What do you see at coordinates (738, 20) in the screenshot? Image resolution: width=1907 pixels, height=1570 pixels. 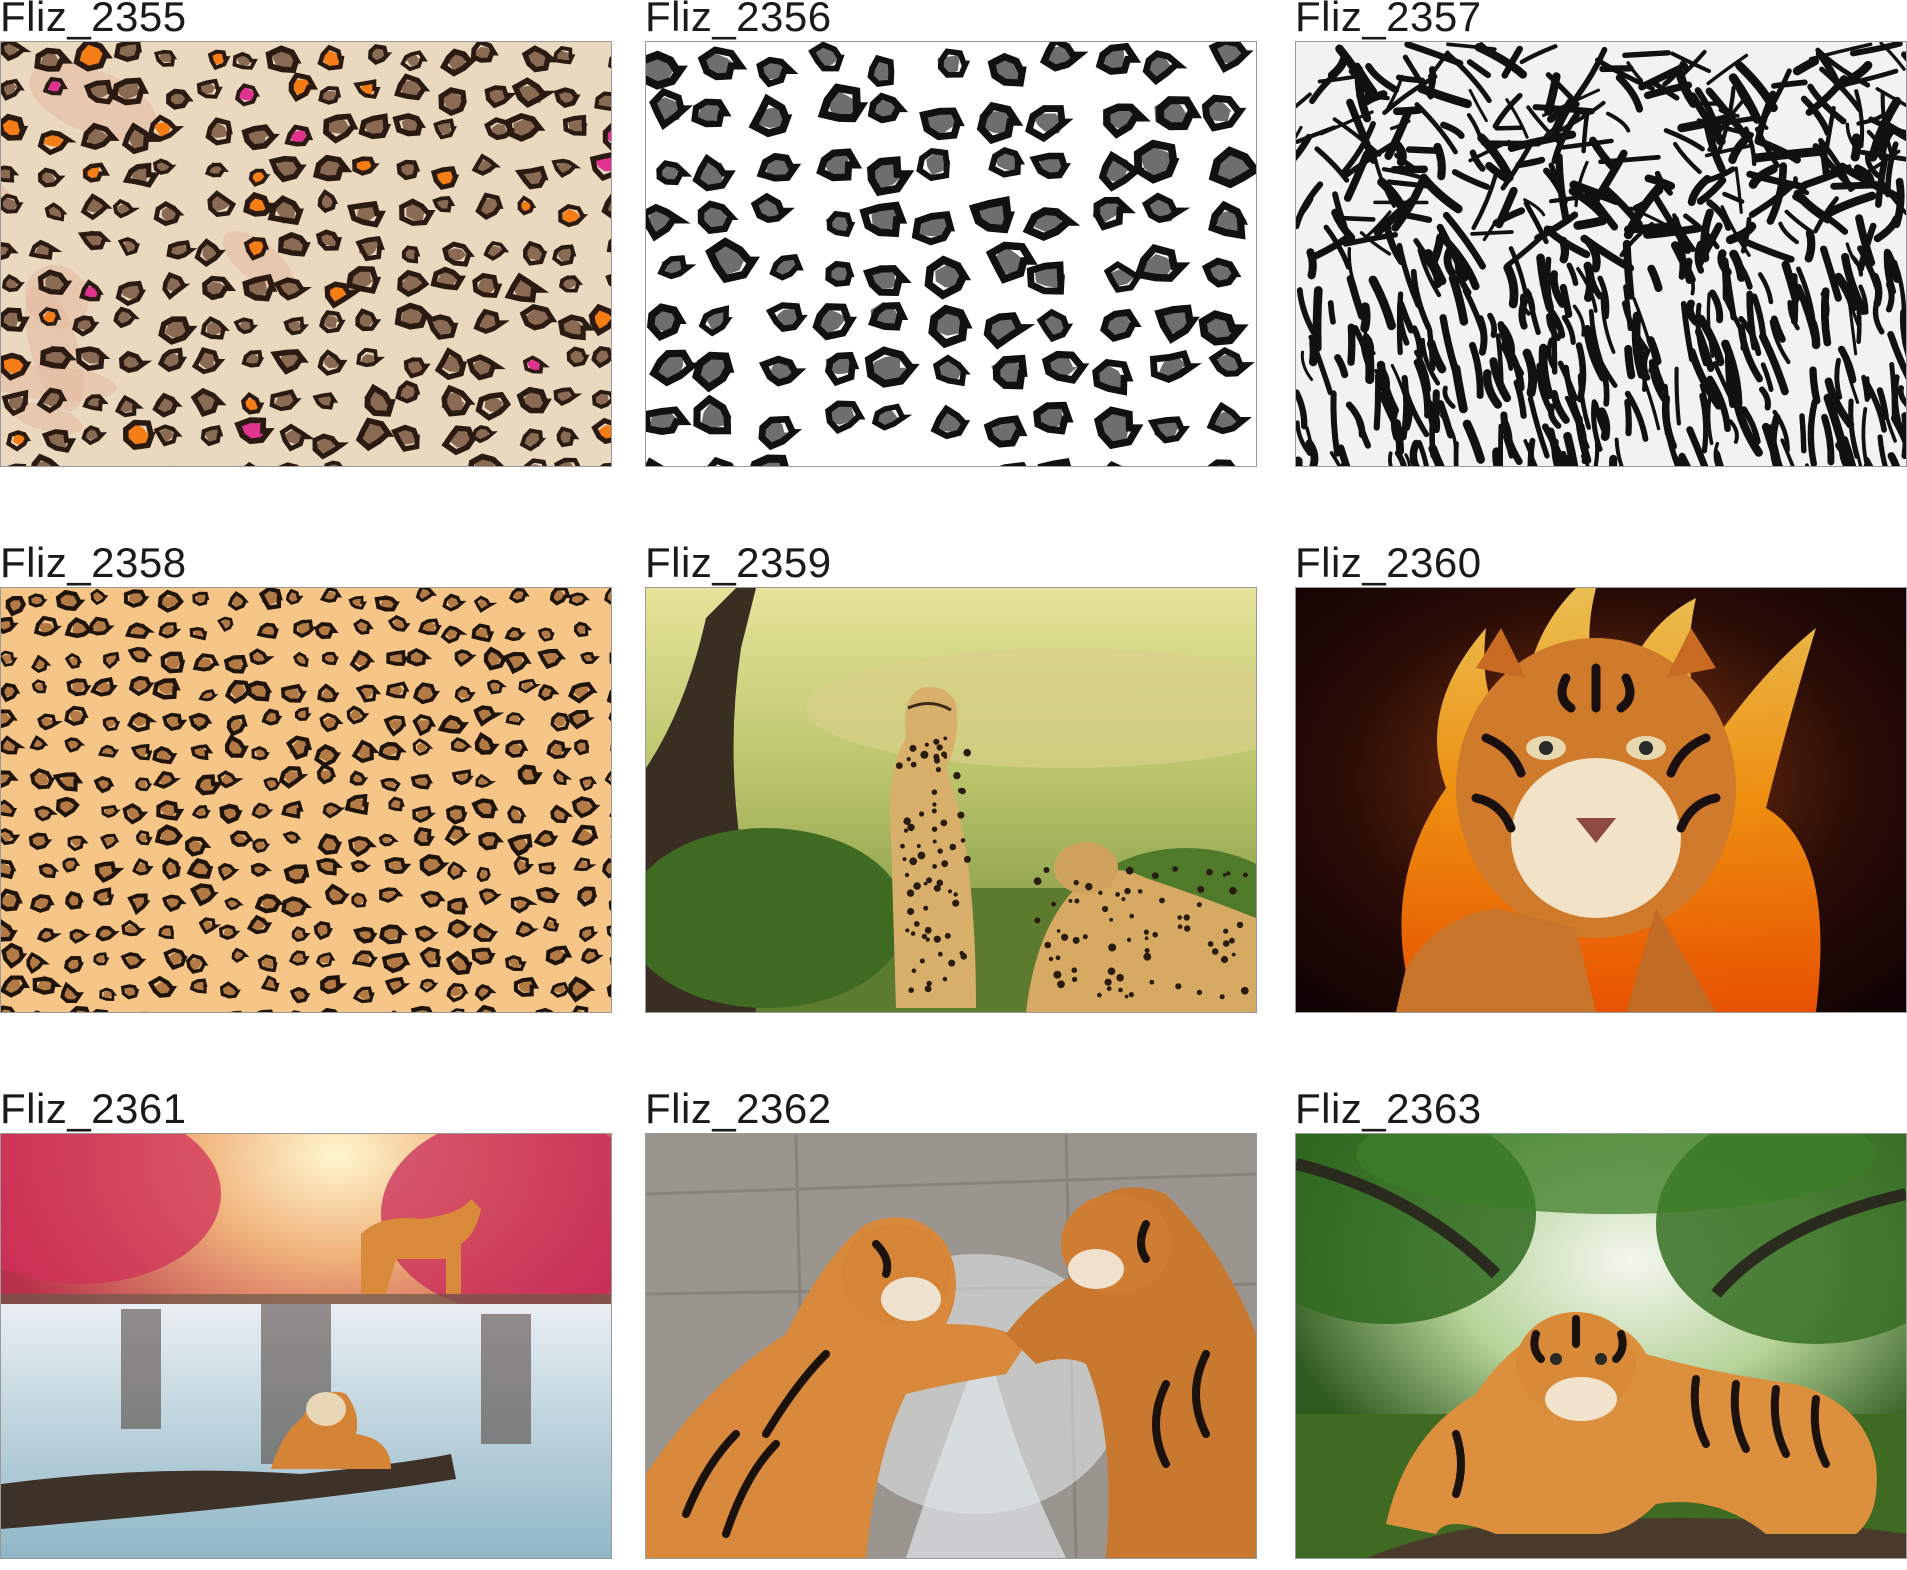 I see `item-label: Fliz_2356` at bounding box center [738, 20].